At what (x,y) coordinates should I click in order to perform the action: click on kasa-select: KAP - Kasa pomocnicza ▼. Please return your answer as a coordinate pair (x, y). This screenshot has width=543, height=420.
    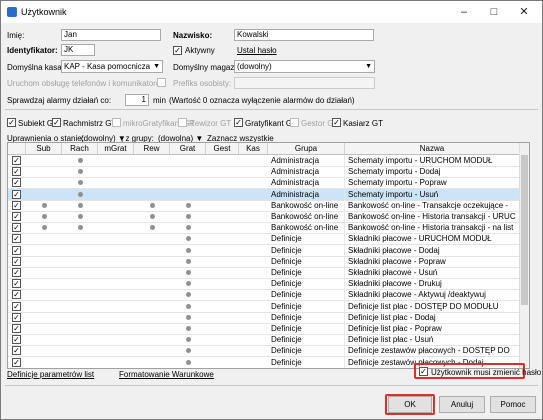
    Looking at the image, I should click on (112, 66).